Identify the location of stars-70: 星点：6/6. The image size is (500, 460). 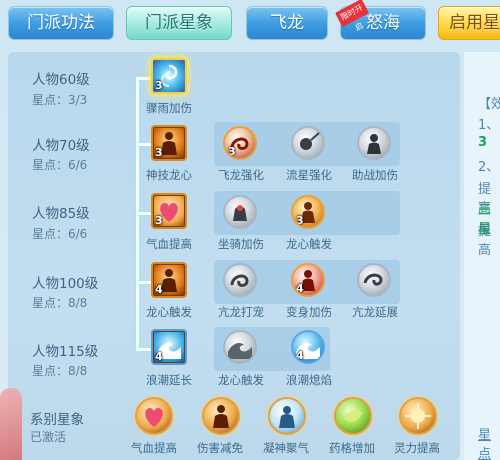
(60, 165).